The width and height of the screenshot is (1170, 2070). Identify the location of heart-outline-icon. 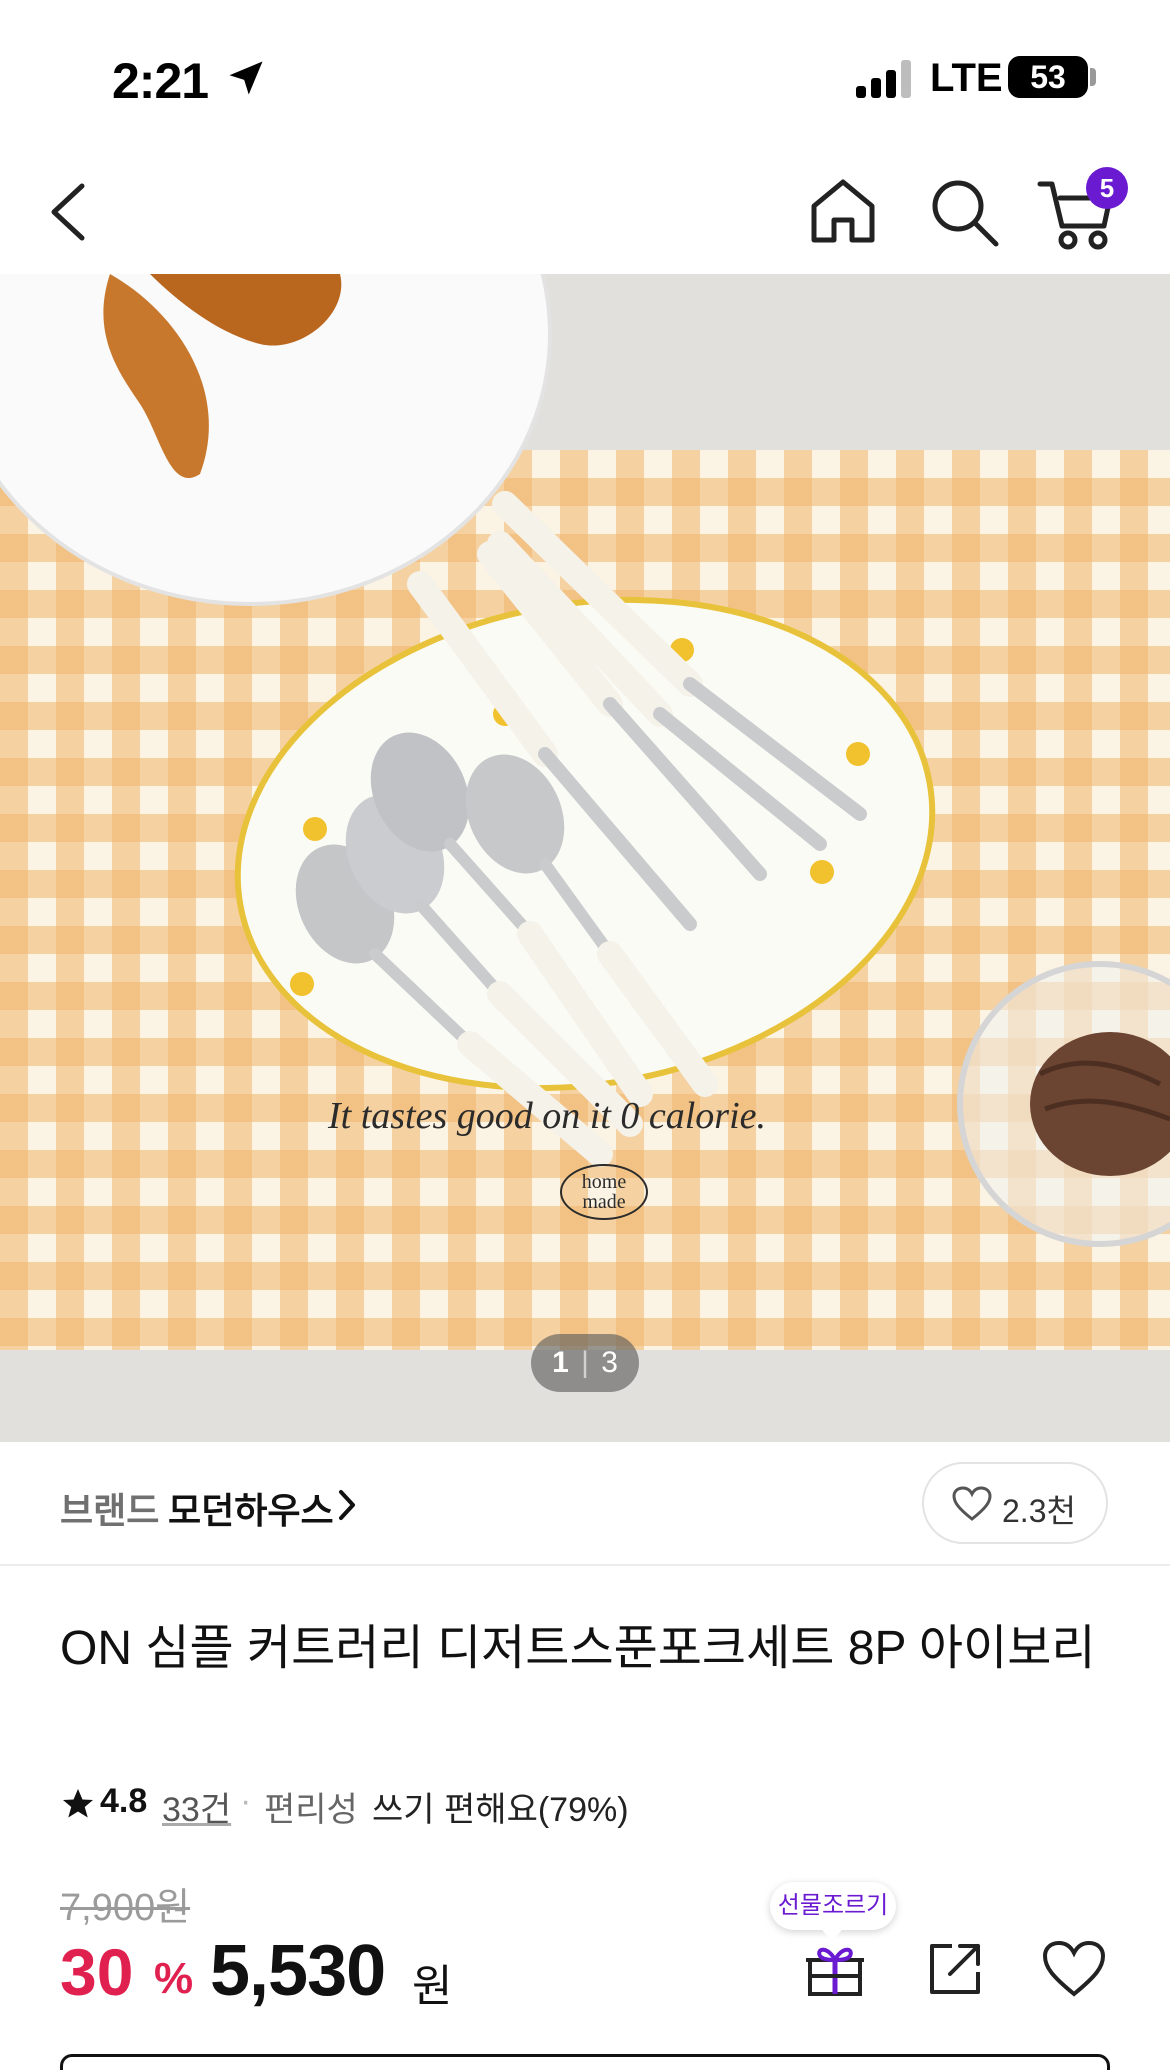
(972, 1503).